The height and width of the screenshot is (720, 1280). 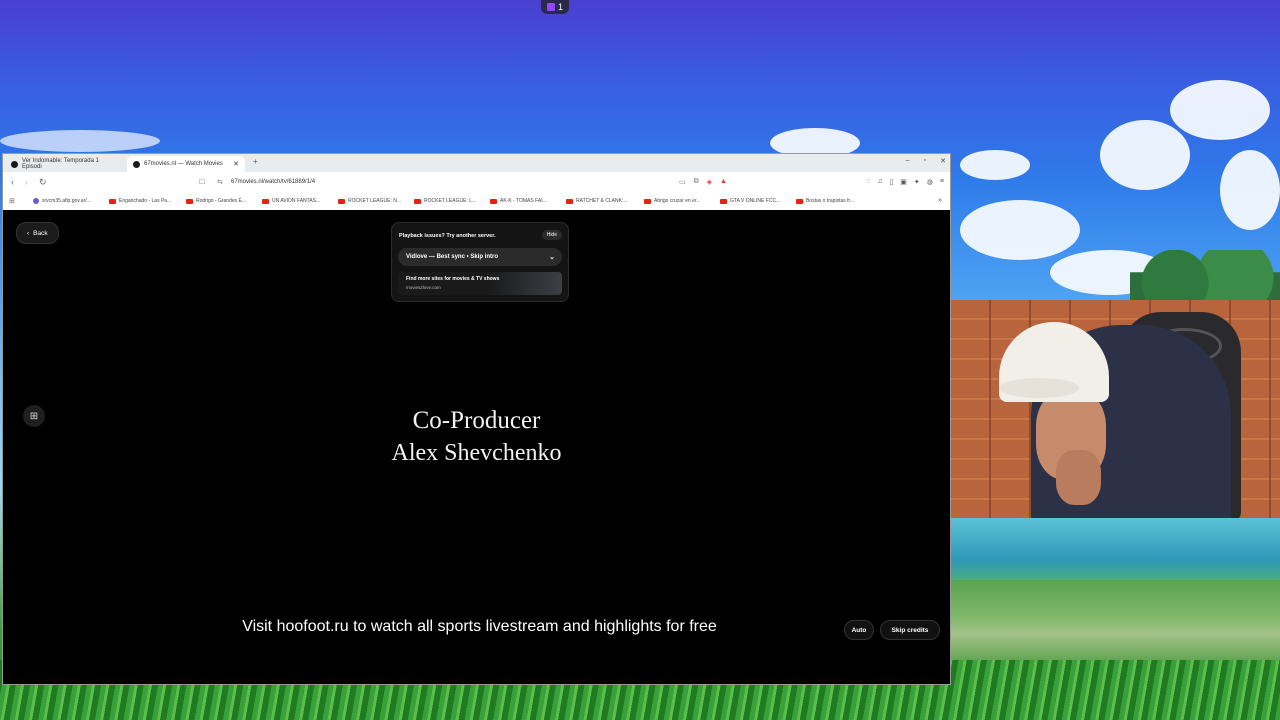 What do you see at coordinates (940, 200) in the screenshot?
I see `more-bookmarks-icon: »` at bounding box center [940, 200].